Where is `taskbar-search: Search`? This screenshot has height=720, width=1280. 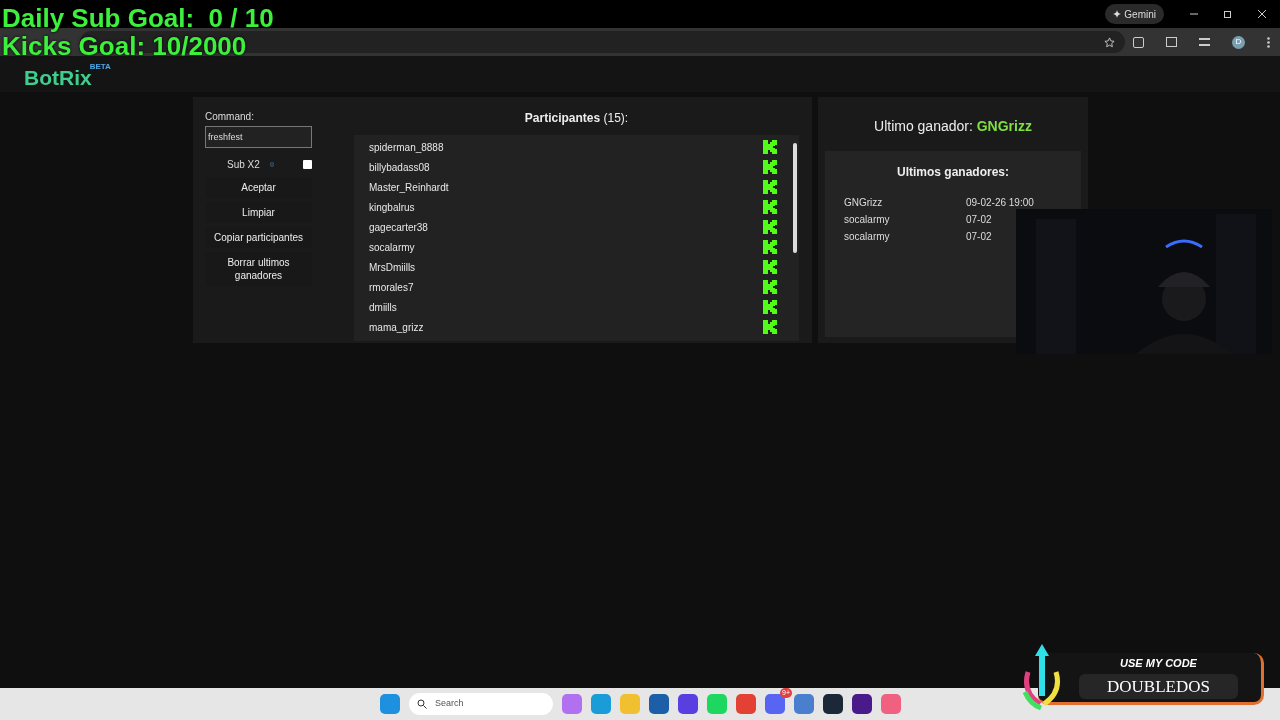 taskbar-search: Search is located at coordinates (481, 704).